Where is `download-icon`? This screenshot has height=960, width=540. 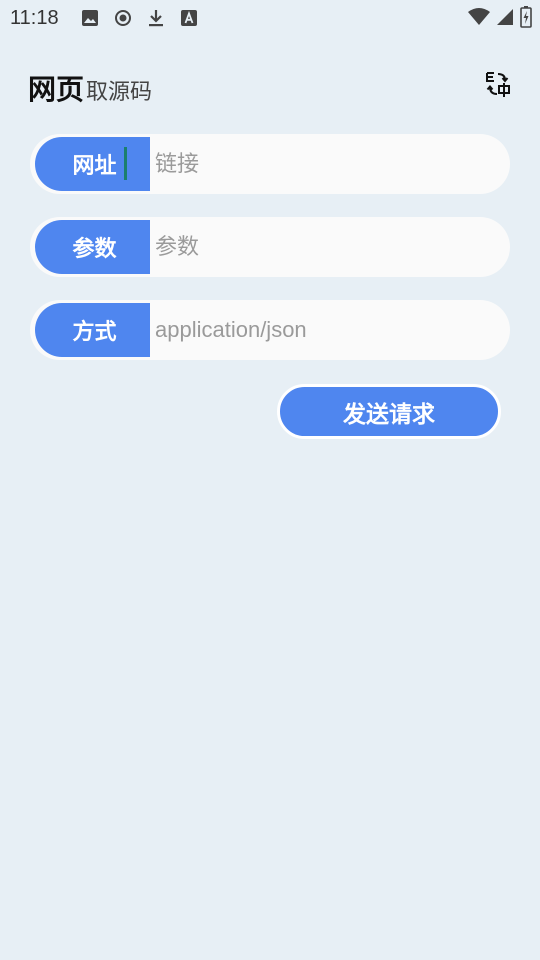 download-icon is located at coordinates (156, 18).